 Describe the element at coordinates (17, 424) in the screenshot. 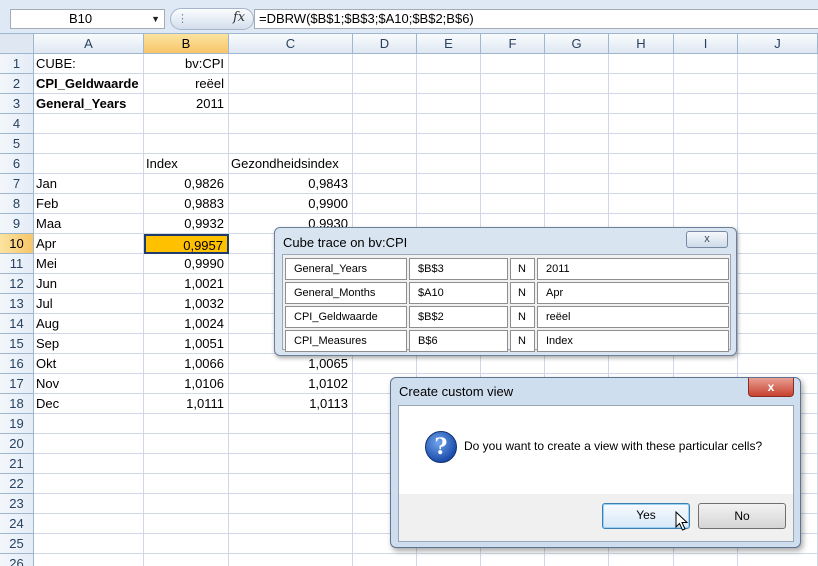

I see `row-header: 19` at that location.